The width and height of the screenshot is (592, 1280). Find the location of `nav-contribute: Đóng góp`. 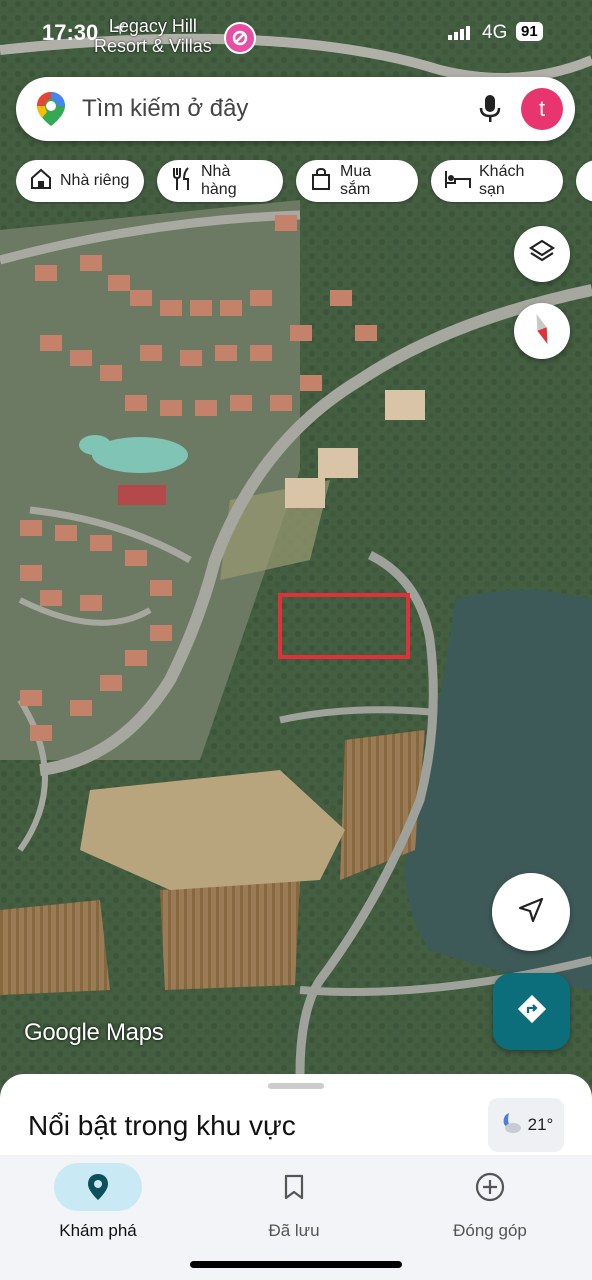

nav-contribute: Đóng góp is located at coordinates (490, 1202).